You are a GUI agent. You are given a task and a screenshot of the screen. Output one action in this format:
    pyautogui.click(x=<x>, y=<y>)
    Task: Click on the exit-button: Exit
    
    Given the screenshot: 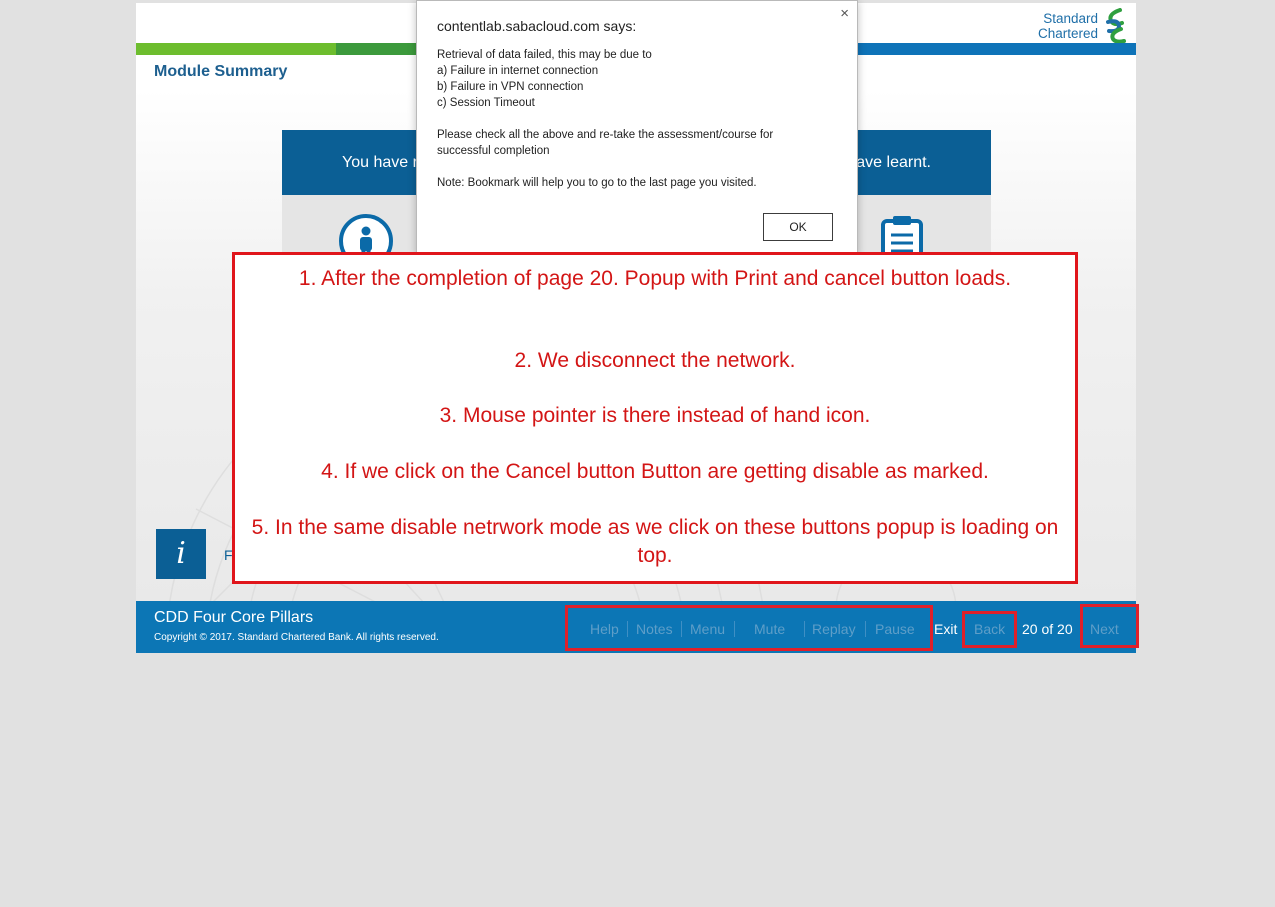 What is the action you would take?
    pyautogui.click(x=945, y=627)
    